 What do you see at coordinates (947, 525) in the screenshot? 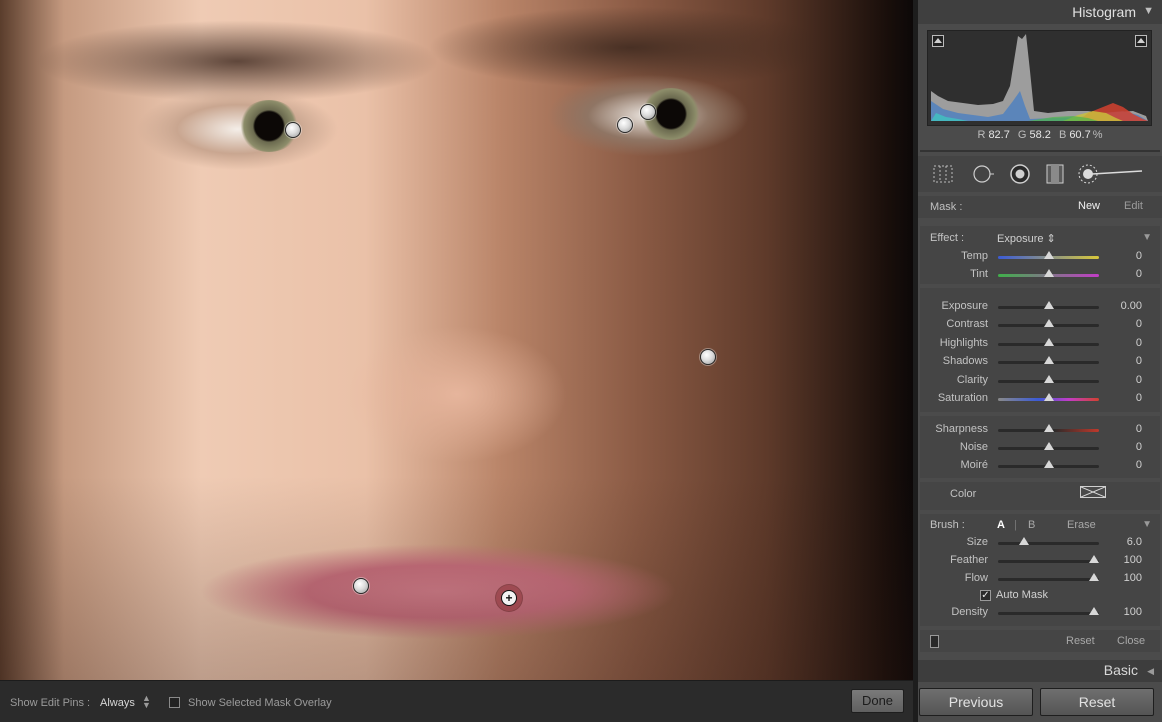
I see `brush-label: Brush :` at bounding box center [947, 525].